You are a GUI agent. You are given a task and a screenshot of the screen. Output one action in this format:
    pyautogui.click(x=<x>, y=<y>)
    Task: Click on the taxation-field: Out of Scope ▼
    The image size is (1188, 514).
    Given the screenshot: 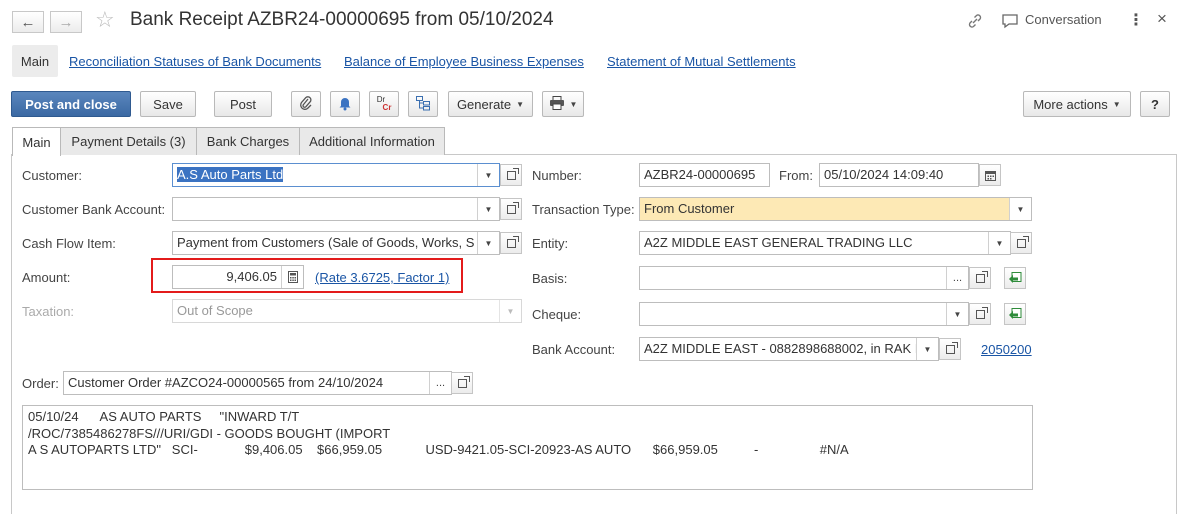 What is the action you would take?
    pyautogui.click(x=347, y=311)
    